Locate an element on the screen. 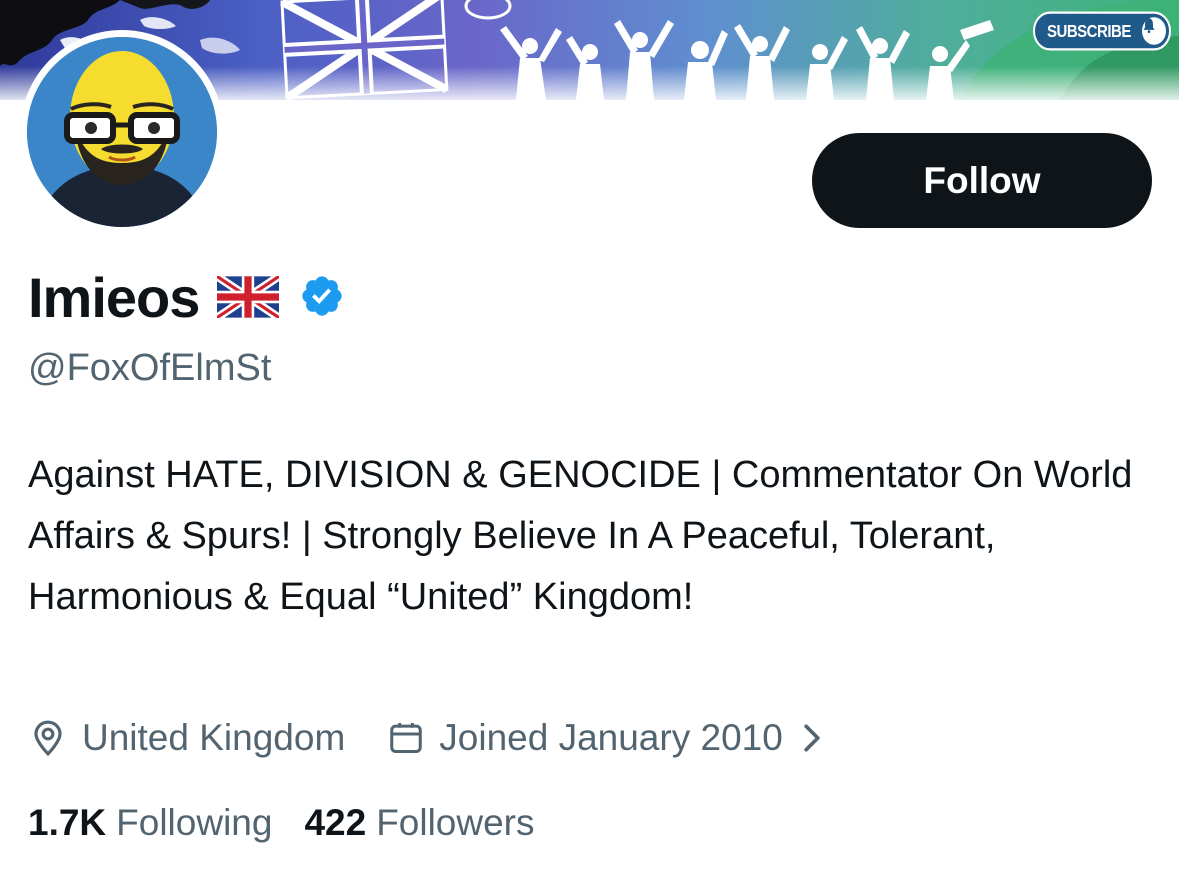 The width and height of the screenshot is (1179, 894). profile-meta-row: United Kingdom Joined January 2010 is located at coordinates (425, 738).